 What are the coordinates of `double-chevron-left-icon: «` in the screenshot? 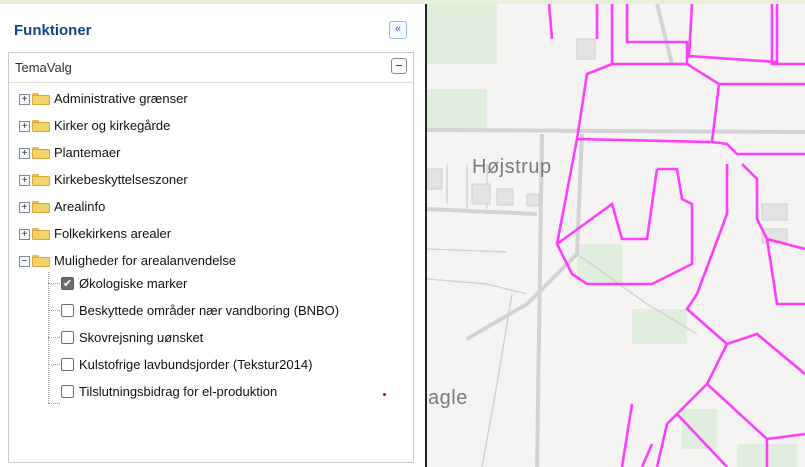 It's located at (398, 29).